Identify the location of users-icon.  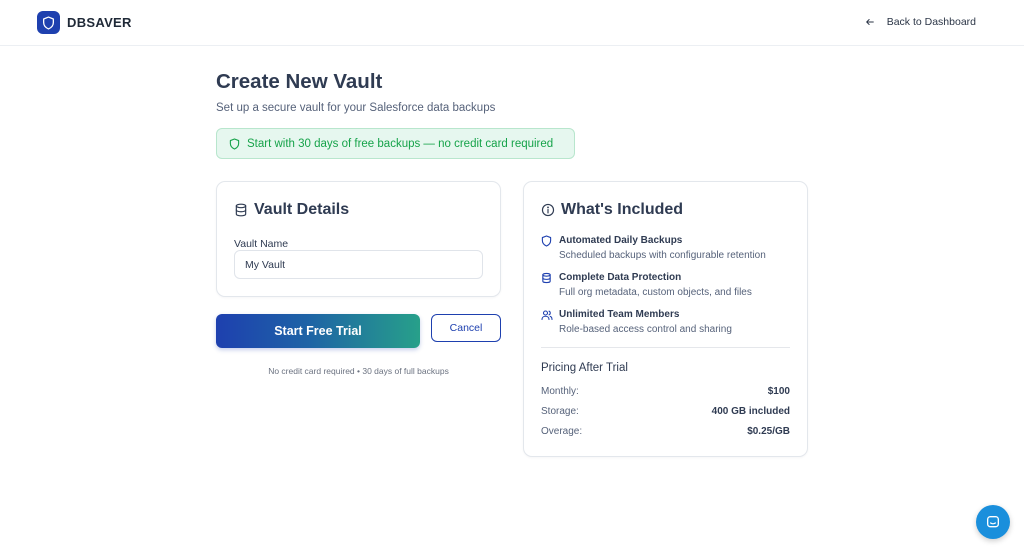
(547, 315).